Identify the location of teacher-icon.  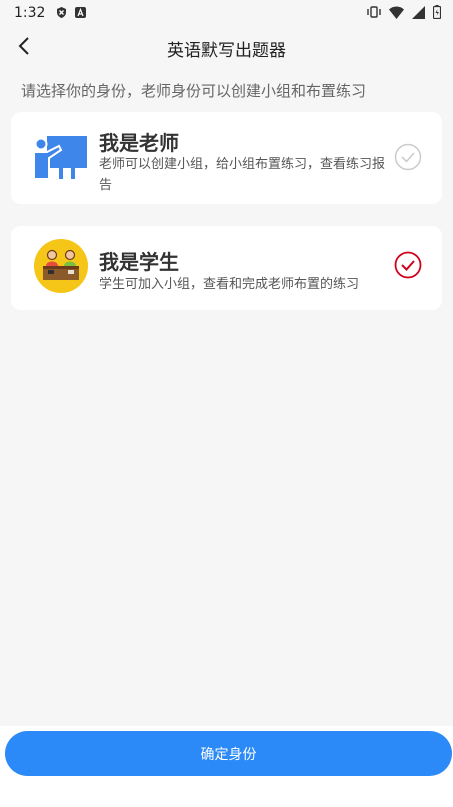
(61, 159).